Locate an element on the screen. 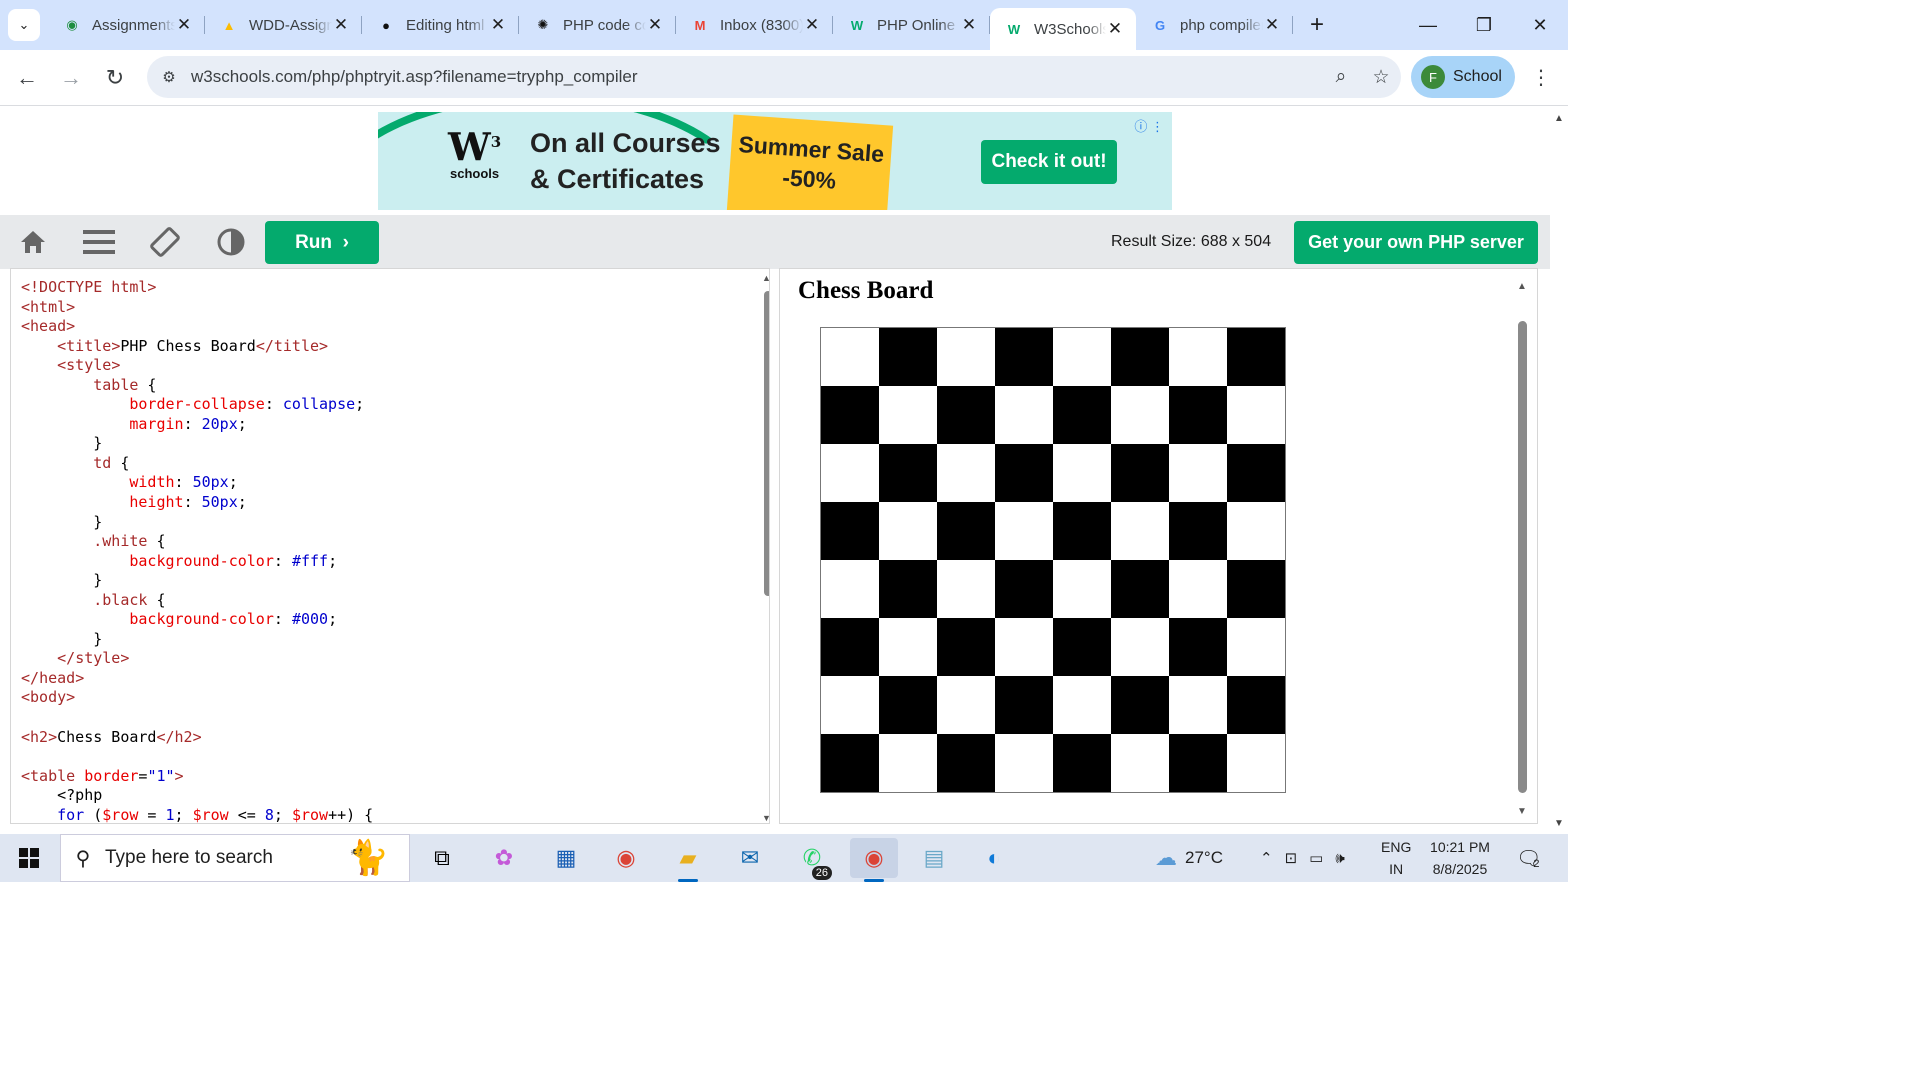 This screenshot has width=1920, height=1080. browser-menu-icon: ⋮ is located at coordinates (1541, 77).